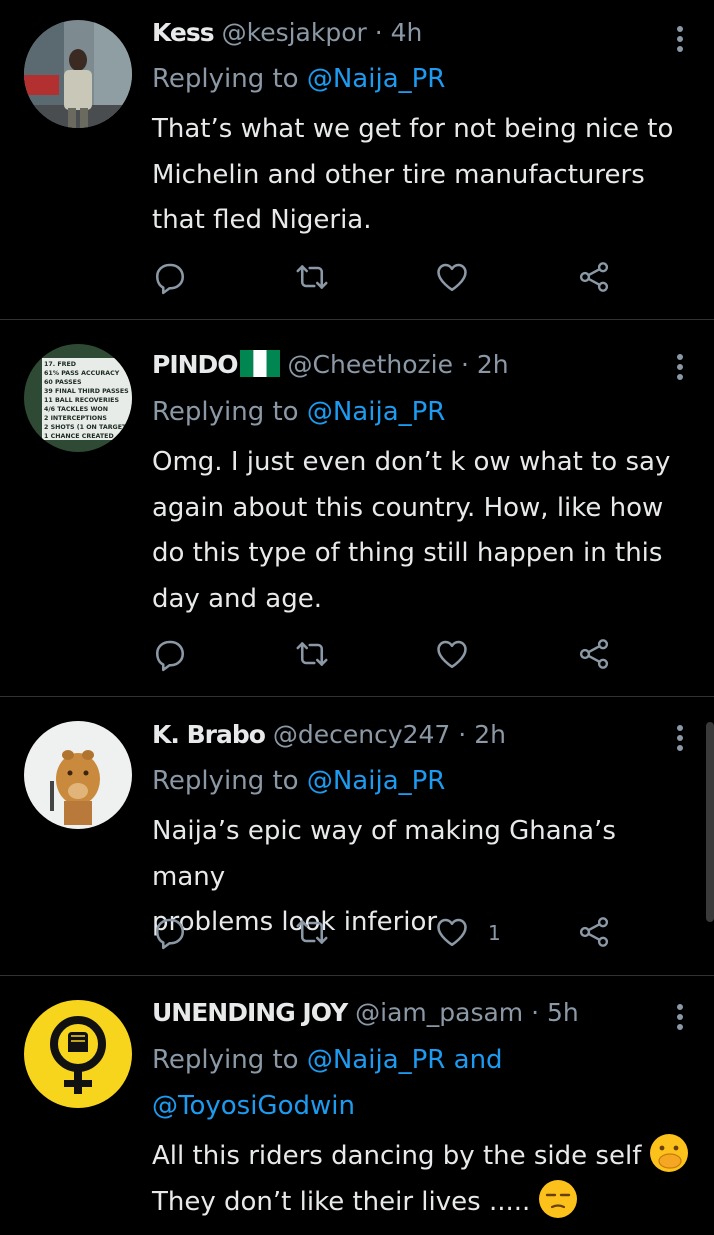 This screenshot has height=1235, width=714. I want to click on avatar-stat-line: 61% PASS ACCURACY, so click(82, 373).